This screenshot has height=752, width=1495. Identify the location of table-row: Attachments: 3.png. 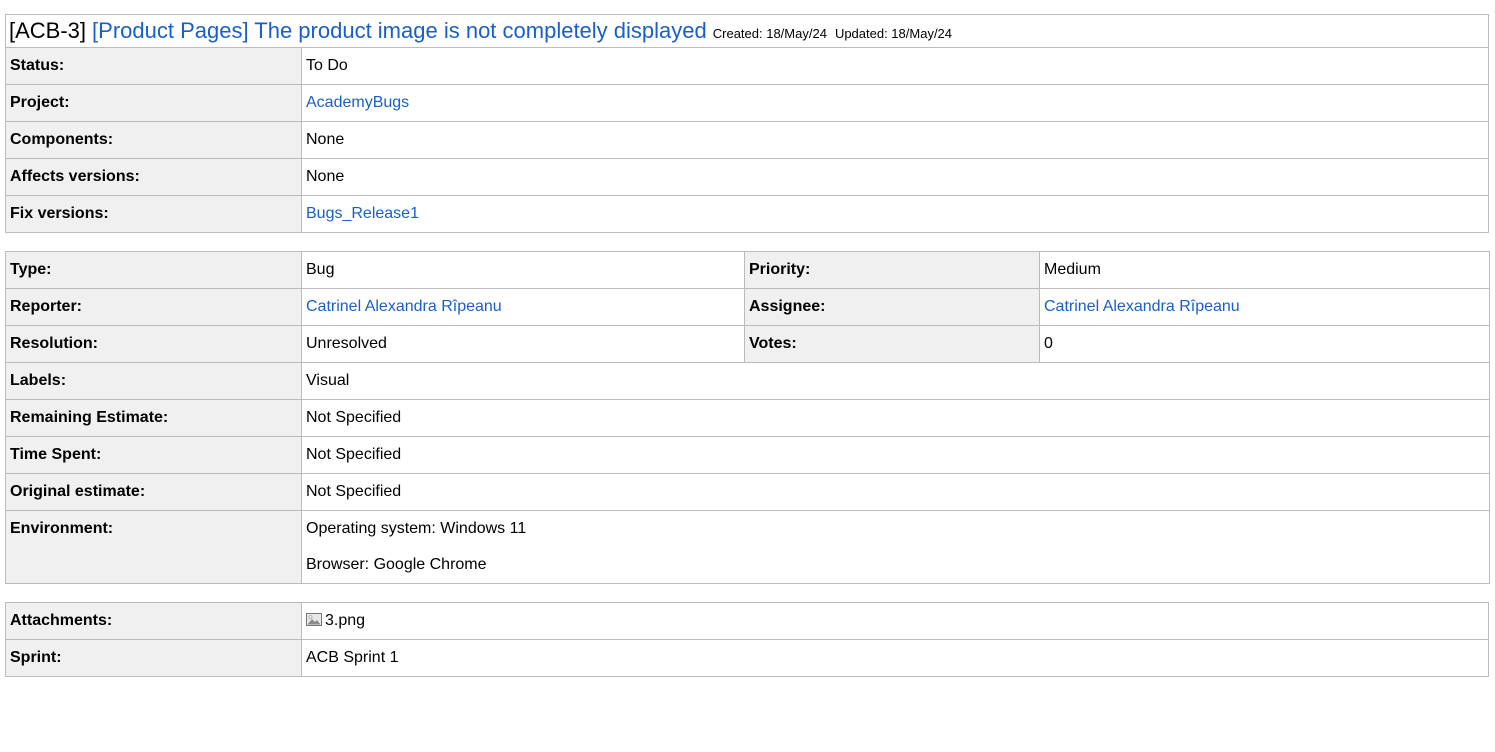
(747, 621).